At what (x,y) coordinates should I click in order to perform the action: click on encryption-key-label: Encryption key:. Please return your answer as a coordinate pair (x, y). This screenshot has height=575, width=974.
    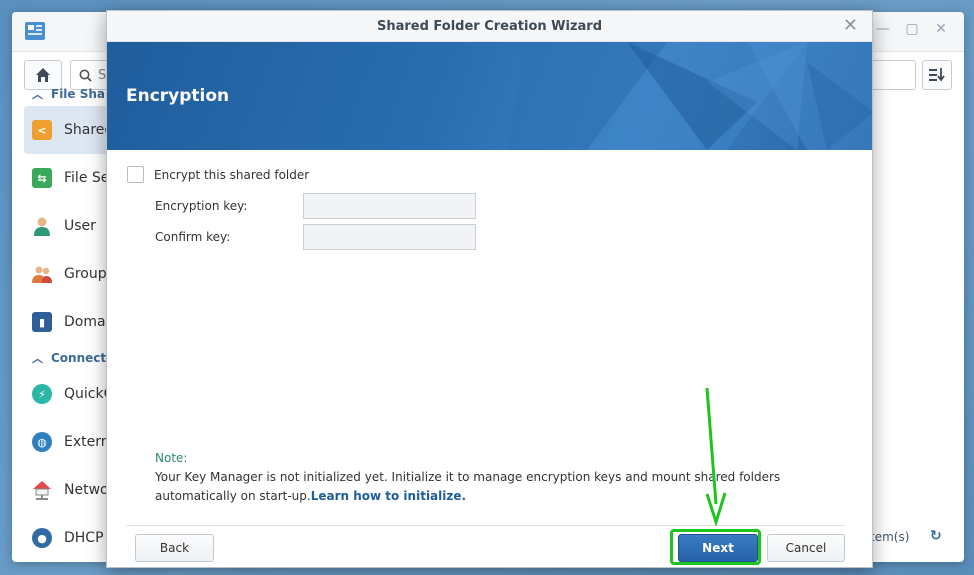
    Looking at the image, I should click on (201, 206).